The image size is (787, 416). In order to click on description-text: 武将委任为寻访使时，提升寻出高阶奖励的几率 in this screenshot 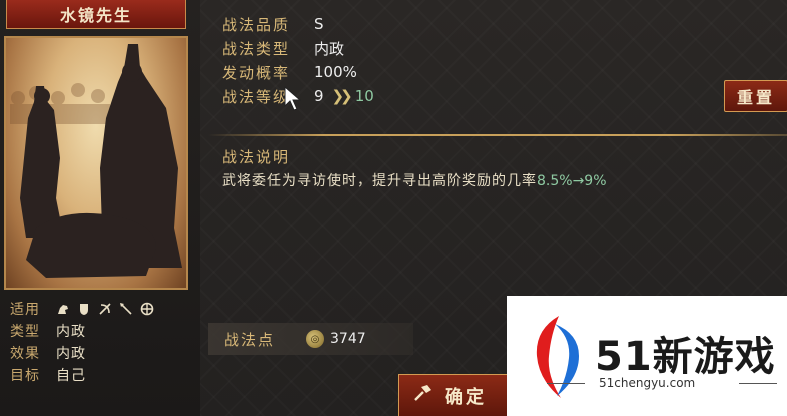, I will do `click(379, 181)`.